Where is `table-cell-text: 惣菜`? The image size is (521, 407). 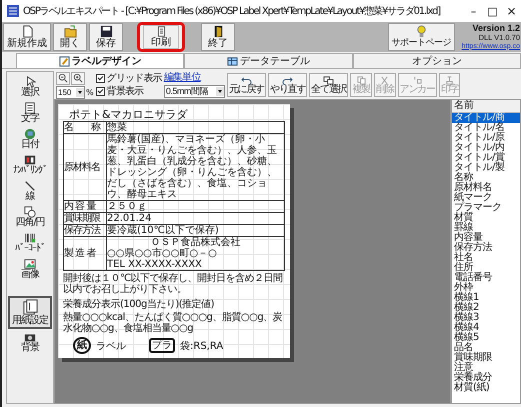
table-cell-text: 惣菜 is located at coordinates (117, 127).